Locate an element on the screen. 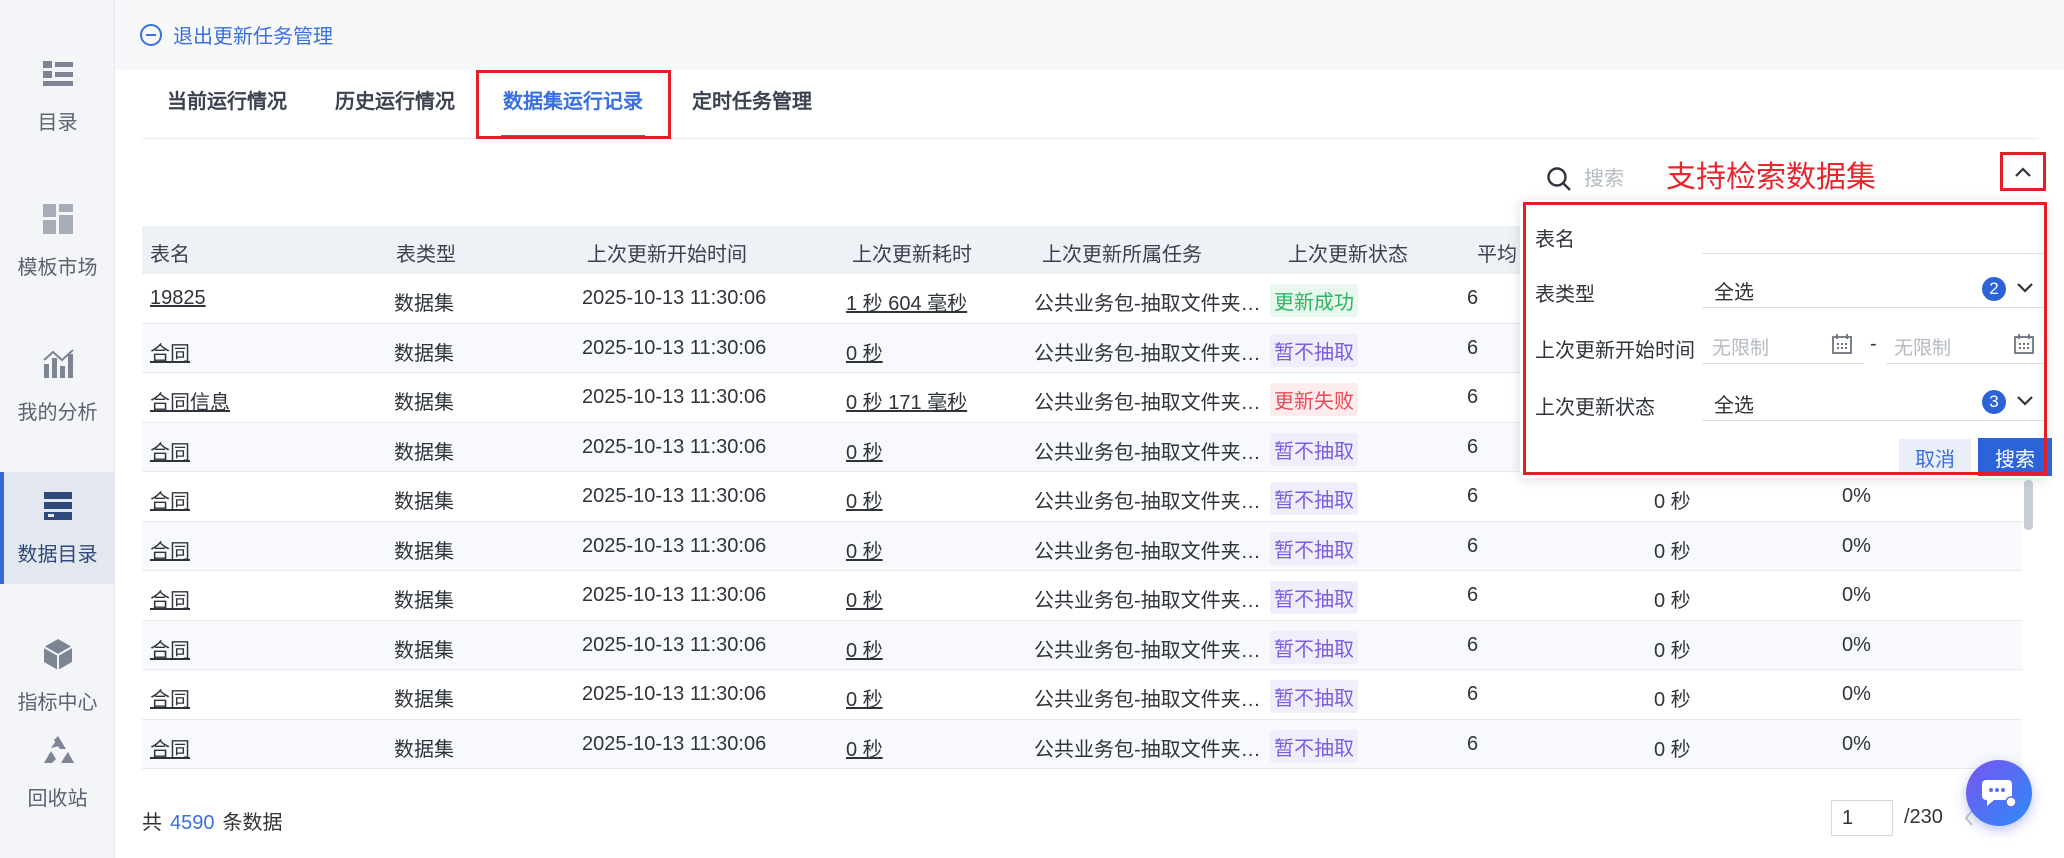 The width and height of the screenshot is (2064, 858). vertical-scrollbar is located at coordinates (2028, 505).